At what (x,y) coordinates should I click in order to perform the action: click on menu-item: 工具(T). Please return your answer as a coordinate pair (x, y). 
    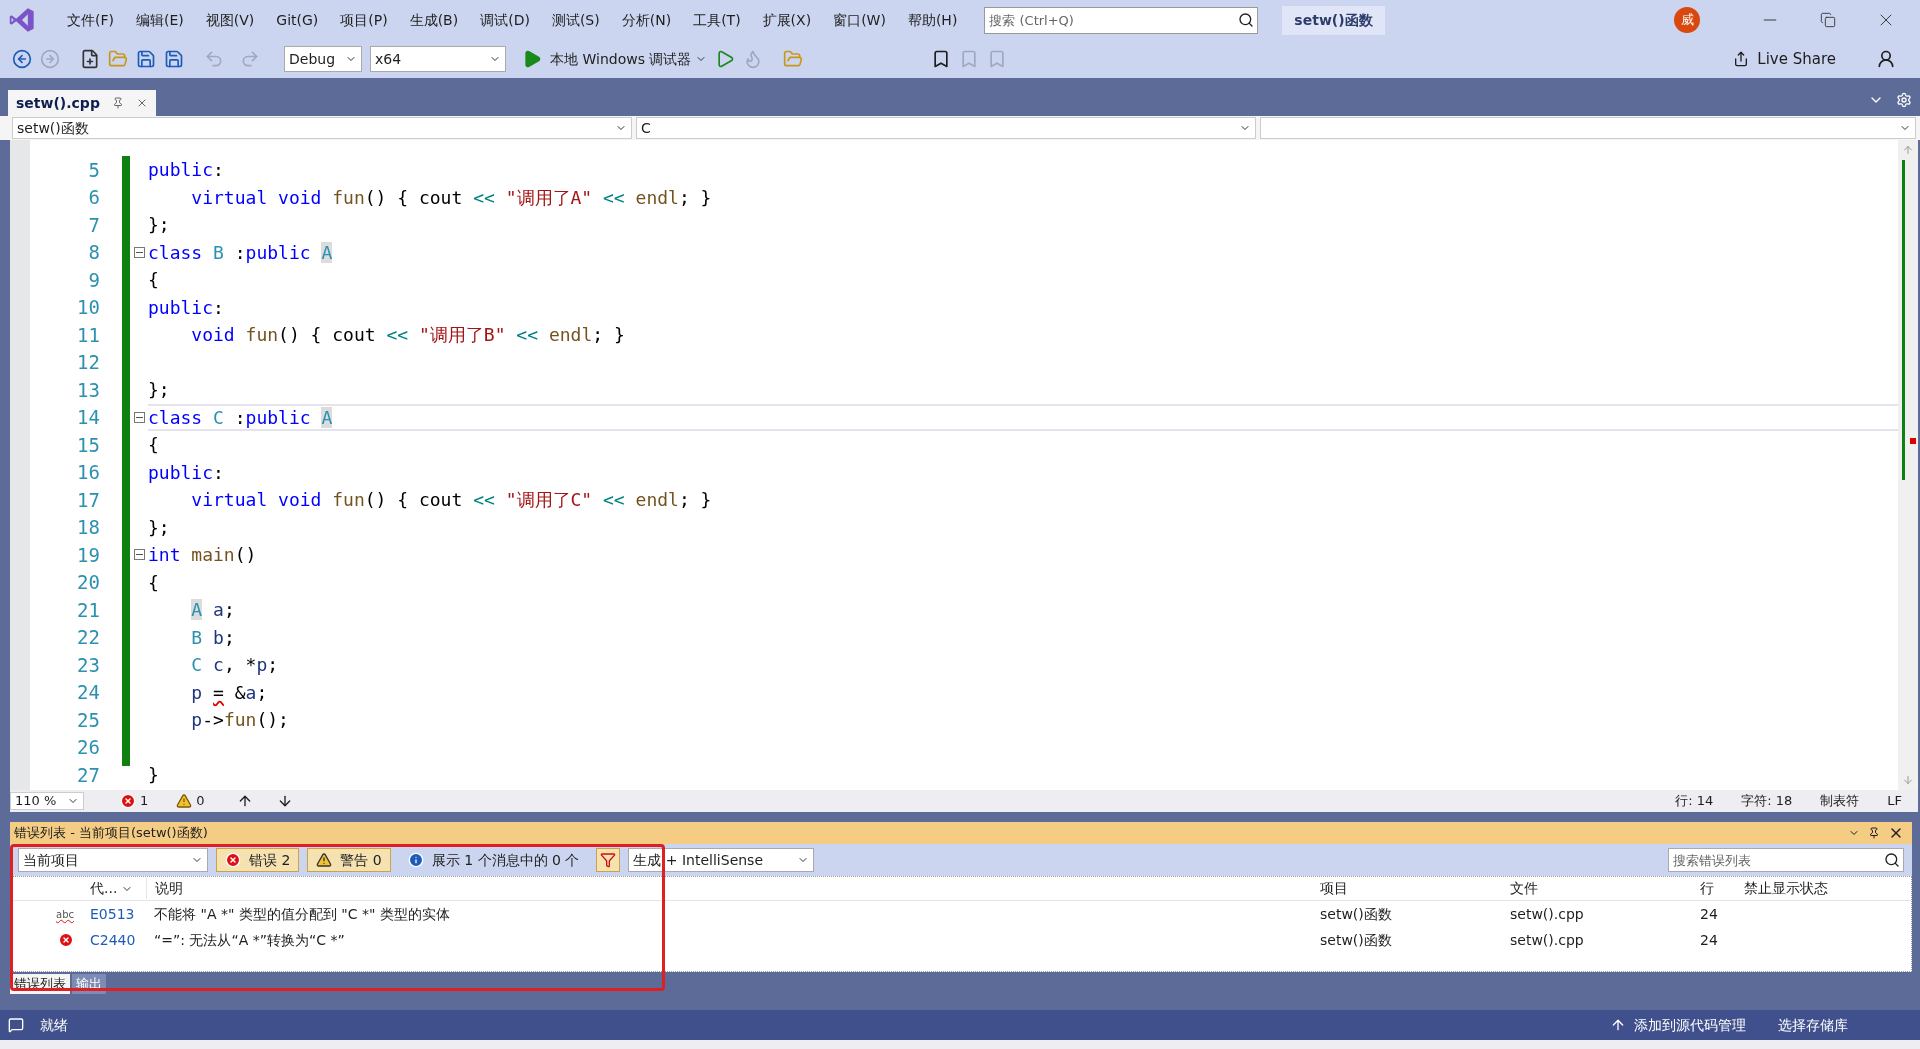
    Looking at the image, I should click on (717, 20).